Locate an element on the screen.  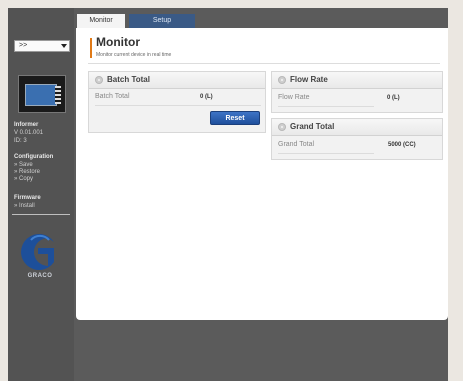
logo-wordmark: GRACO is located at coordinates (40, 276).